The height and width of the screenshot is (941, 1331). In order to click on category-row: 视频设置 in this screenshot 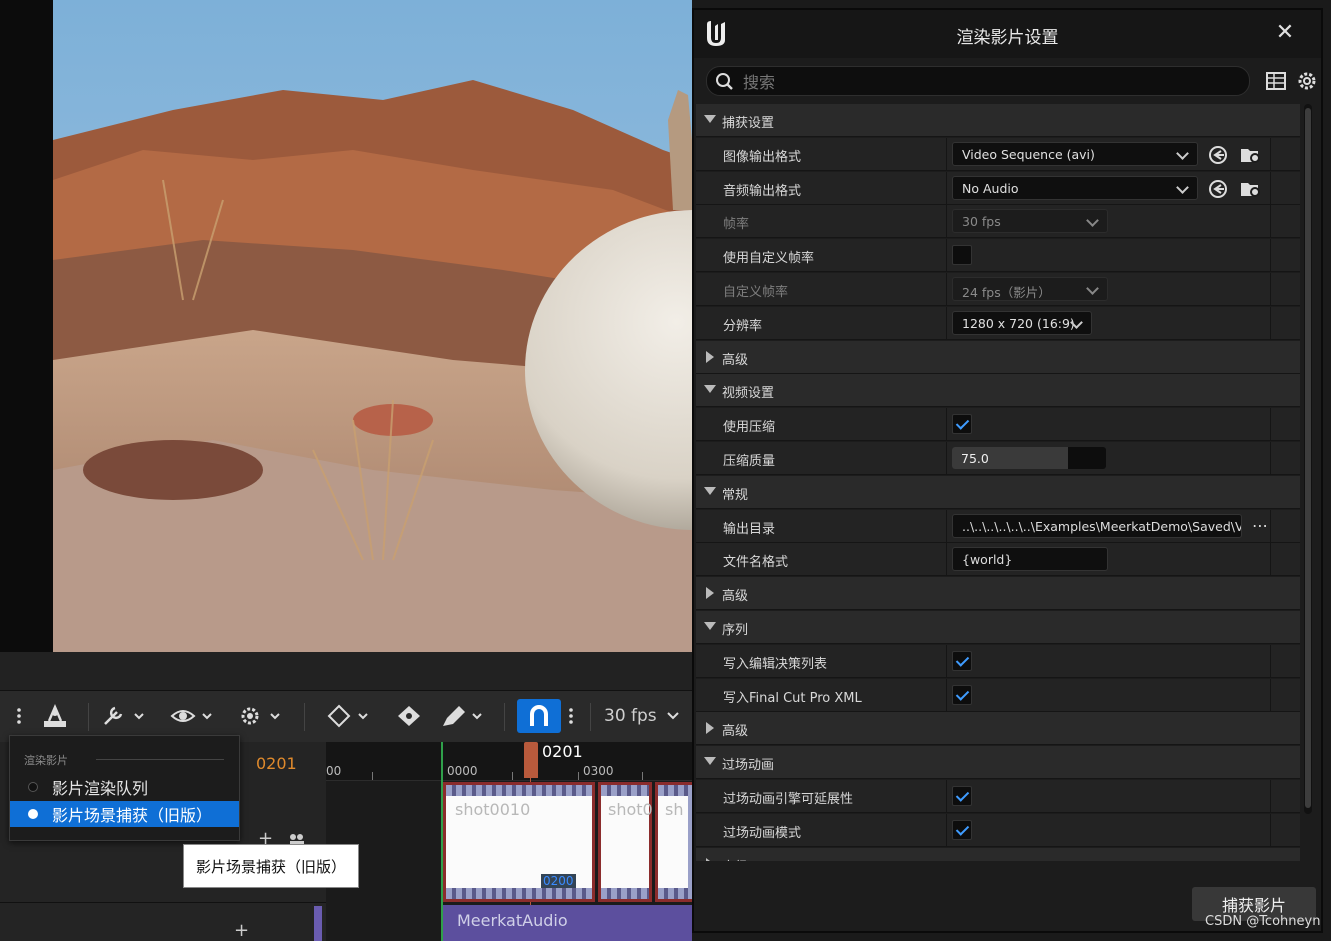, I will do `click(998, 390)`.